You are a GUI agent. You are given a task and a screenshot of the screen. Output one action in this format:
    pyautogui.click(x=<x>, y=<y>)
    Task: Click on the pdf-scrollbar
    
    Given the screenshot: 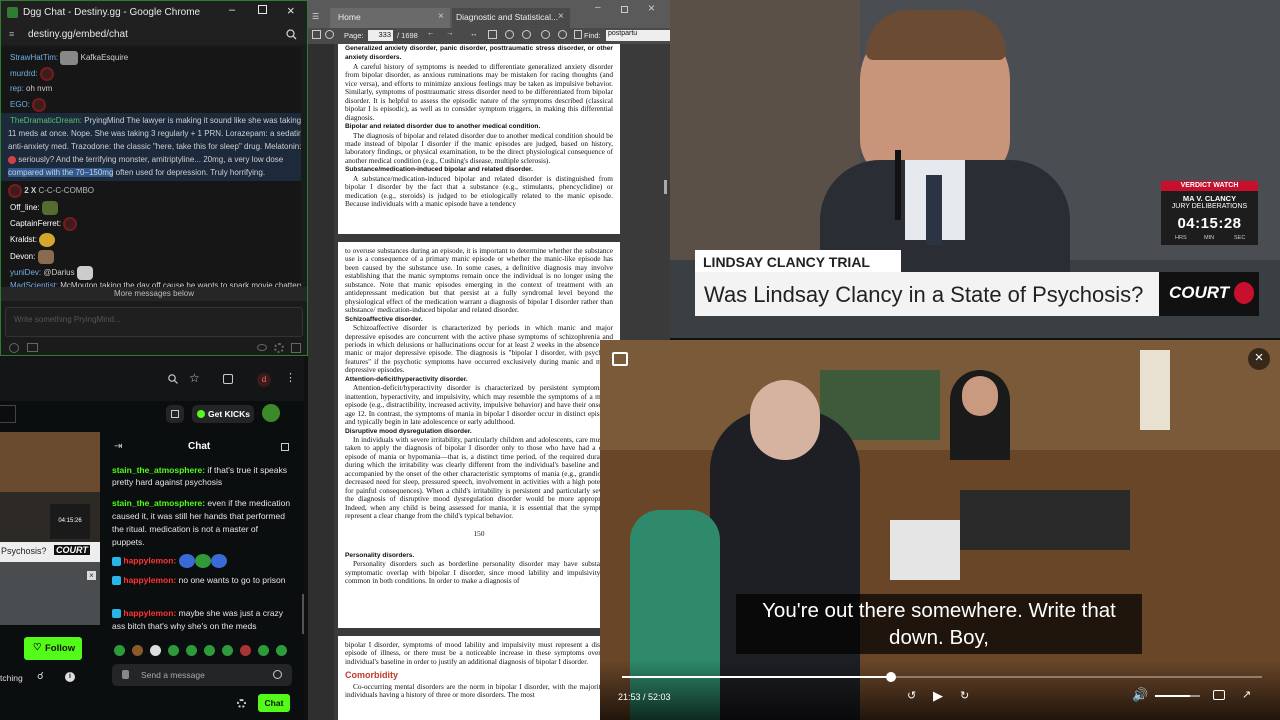 What is the action you would take?
    pyautogui.click(x=665, y=187)
    